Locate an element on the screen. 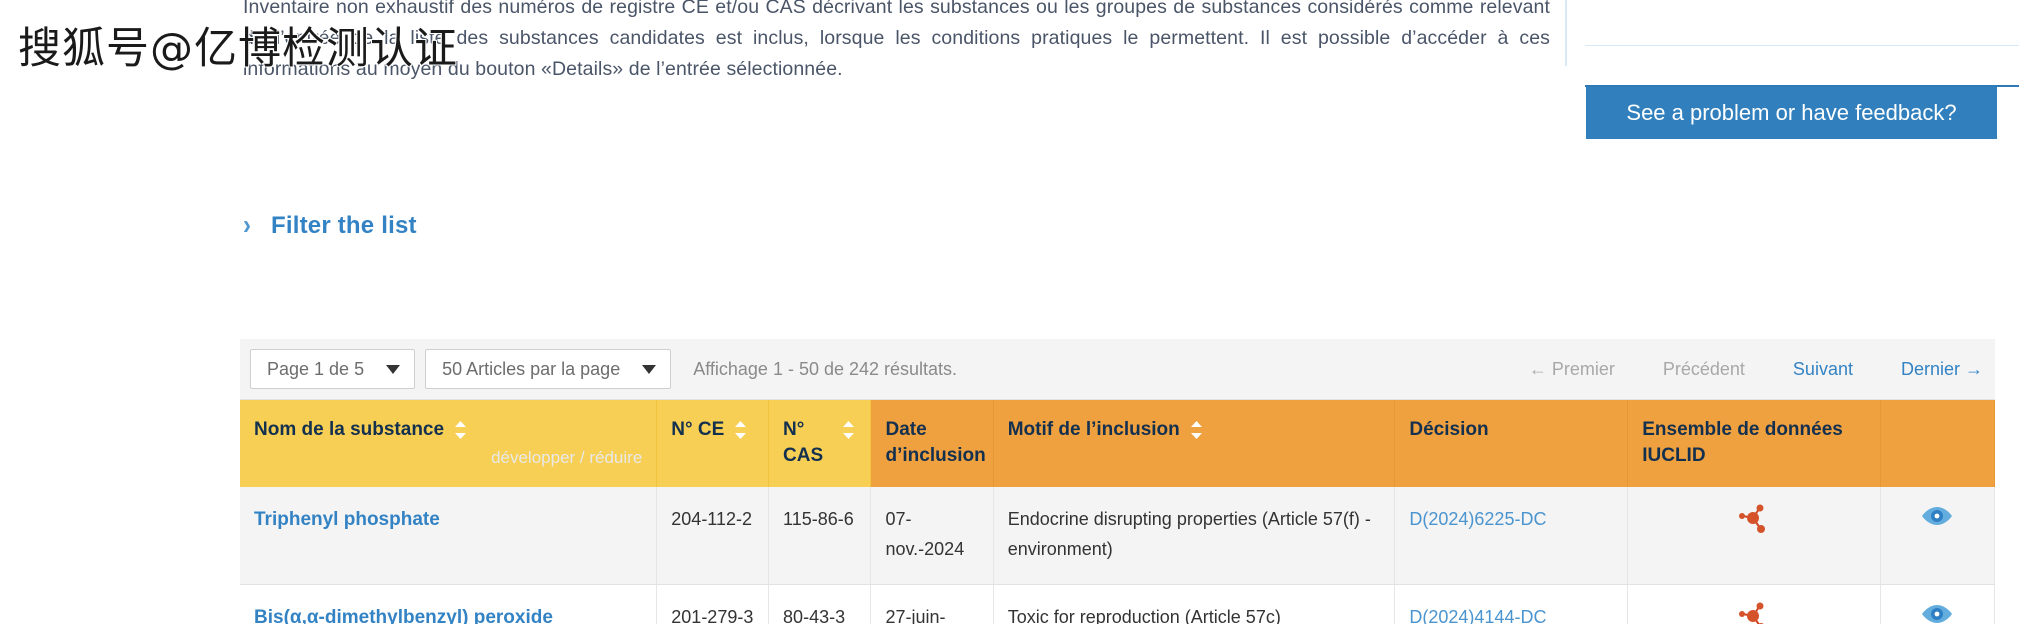 The width and height of the screenshot is (2019, 624). per-page-select: 50 Articles par la page is located at coordinates (548, 369).